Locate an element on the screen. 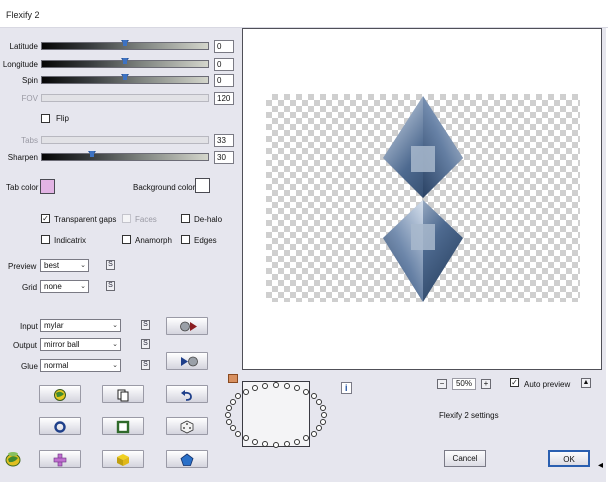 The image size is (608, 482). tab-color-swatch is located at coordinates (47, 186).